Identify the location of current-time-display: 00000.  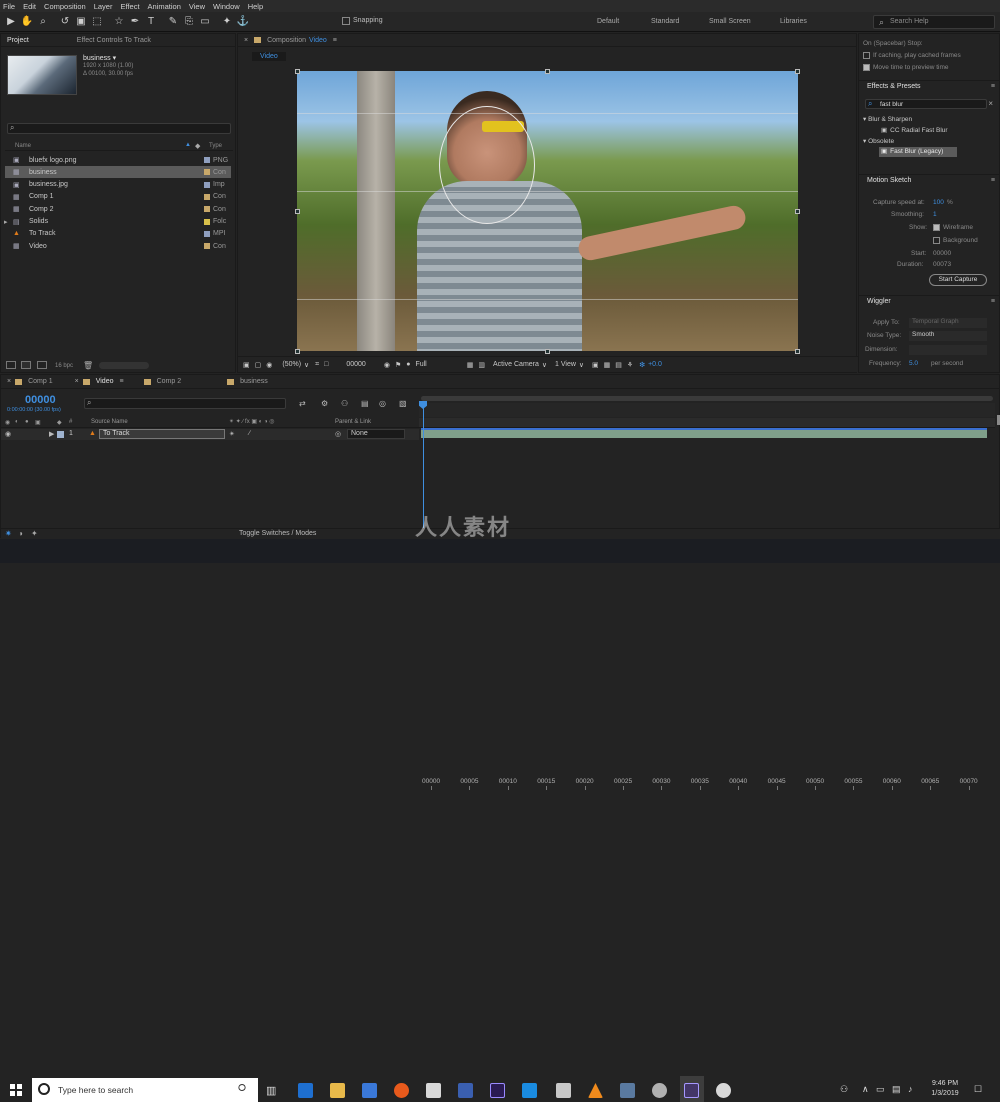
(355, 364).